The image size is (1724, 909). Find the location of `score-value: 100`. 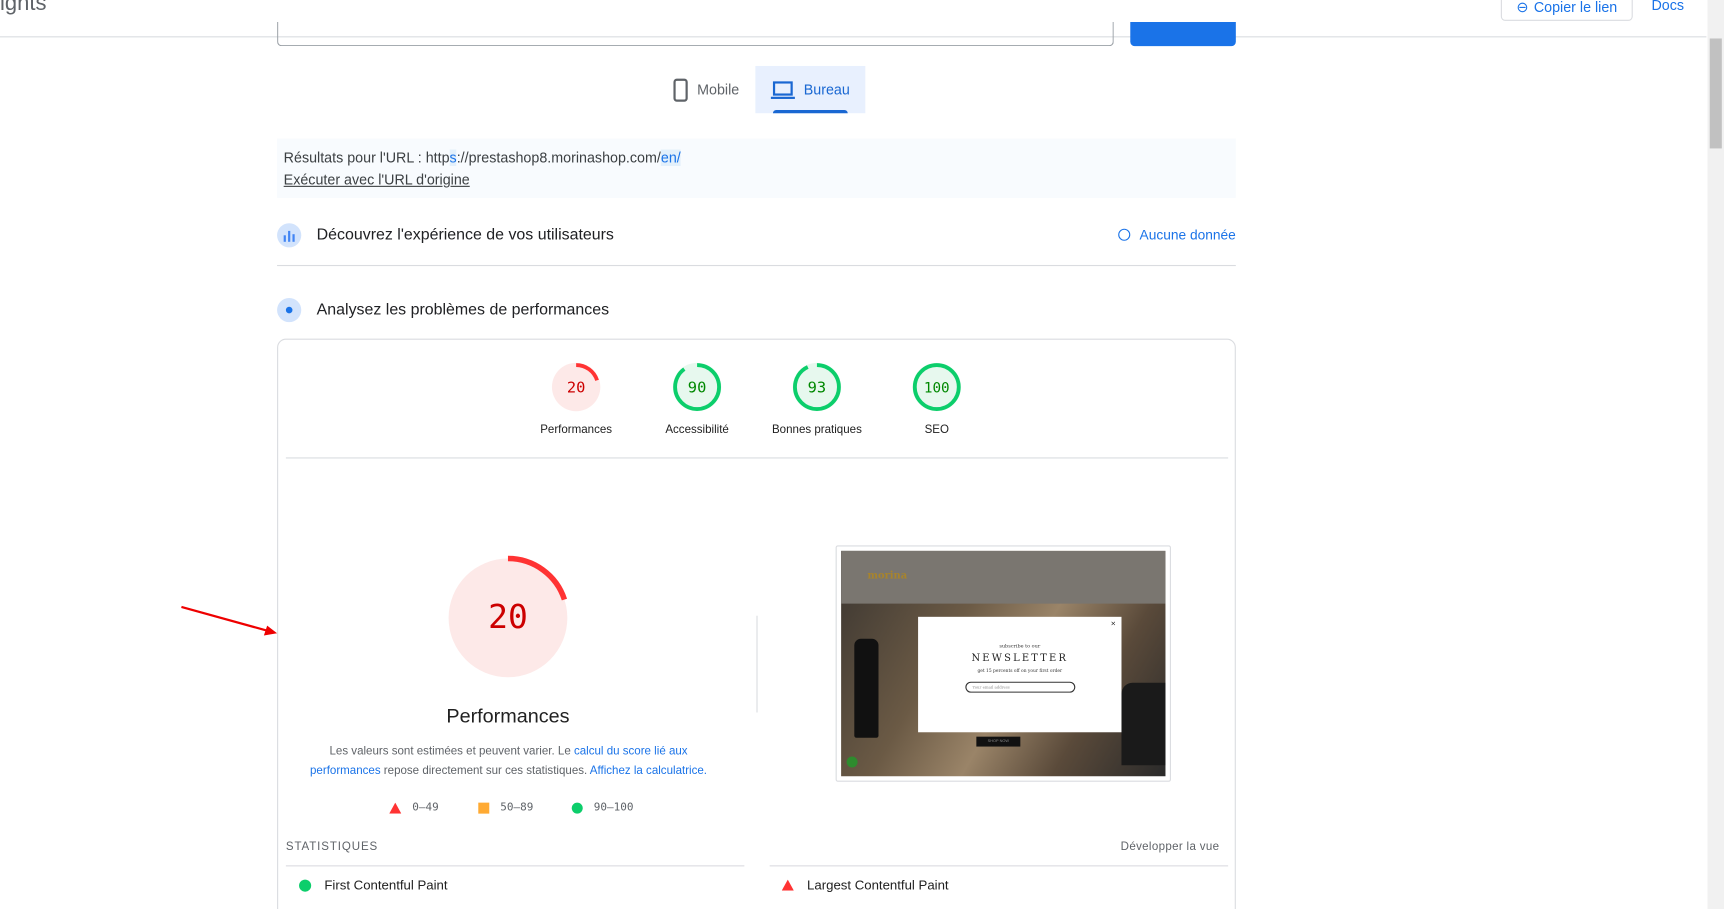

score-value: 100 is located at coordinates (937, 389).